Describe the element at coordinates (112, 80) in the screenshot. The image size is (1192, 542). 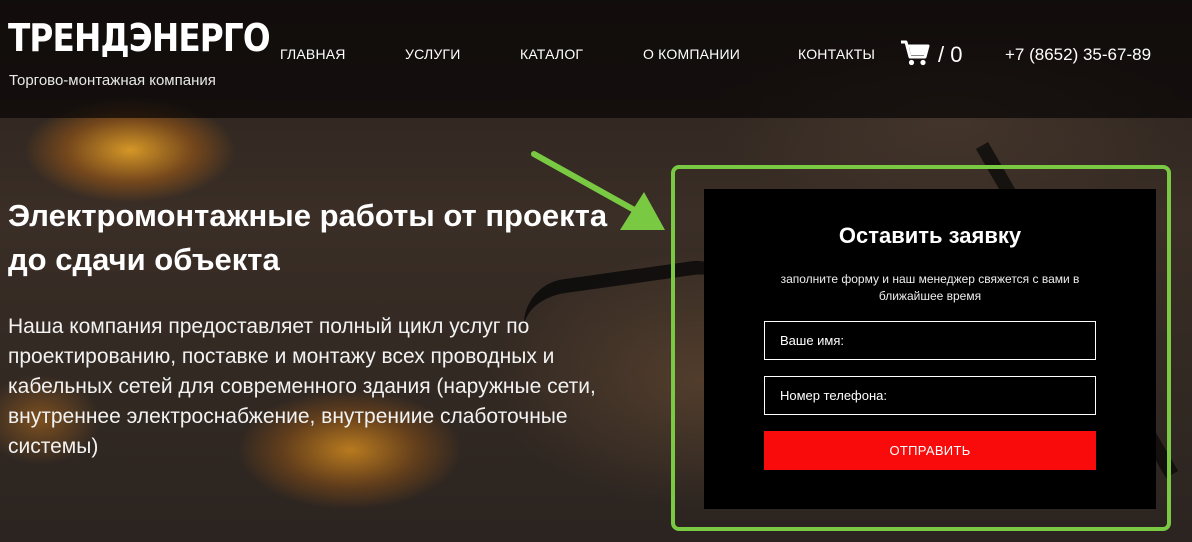
I see `logo-subtitle: Торгово-монтажная компания` at that location.